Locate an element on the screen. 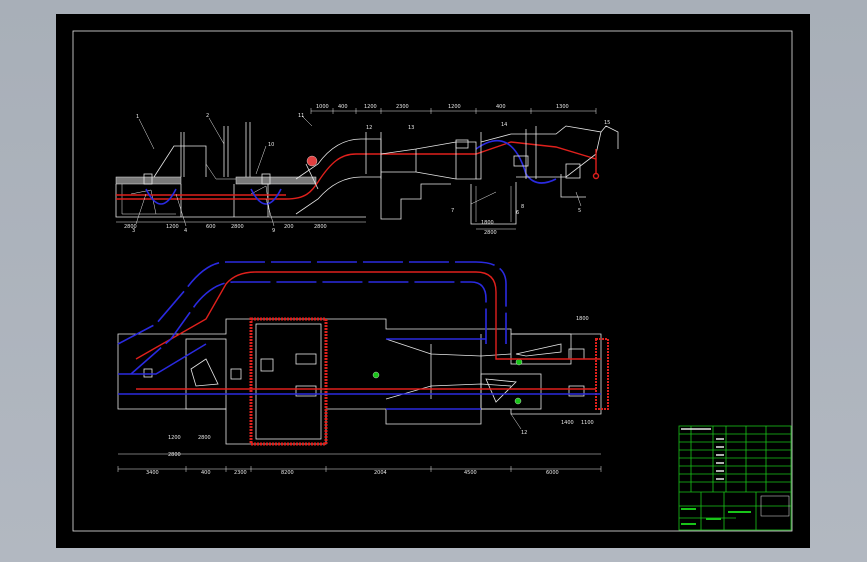  dim-bottom-6: 2800 is located at coordinates (320, 227).